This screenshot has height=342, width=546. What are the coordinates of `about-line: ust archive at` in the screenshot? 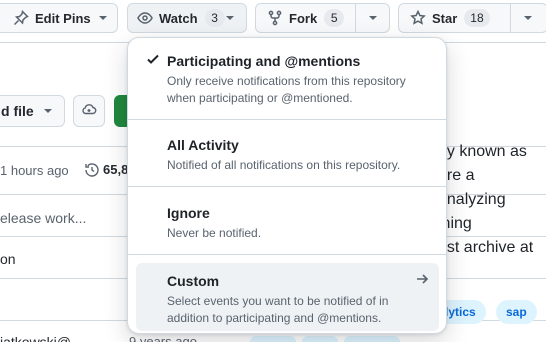 It's located at (486, 247).